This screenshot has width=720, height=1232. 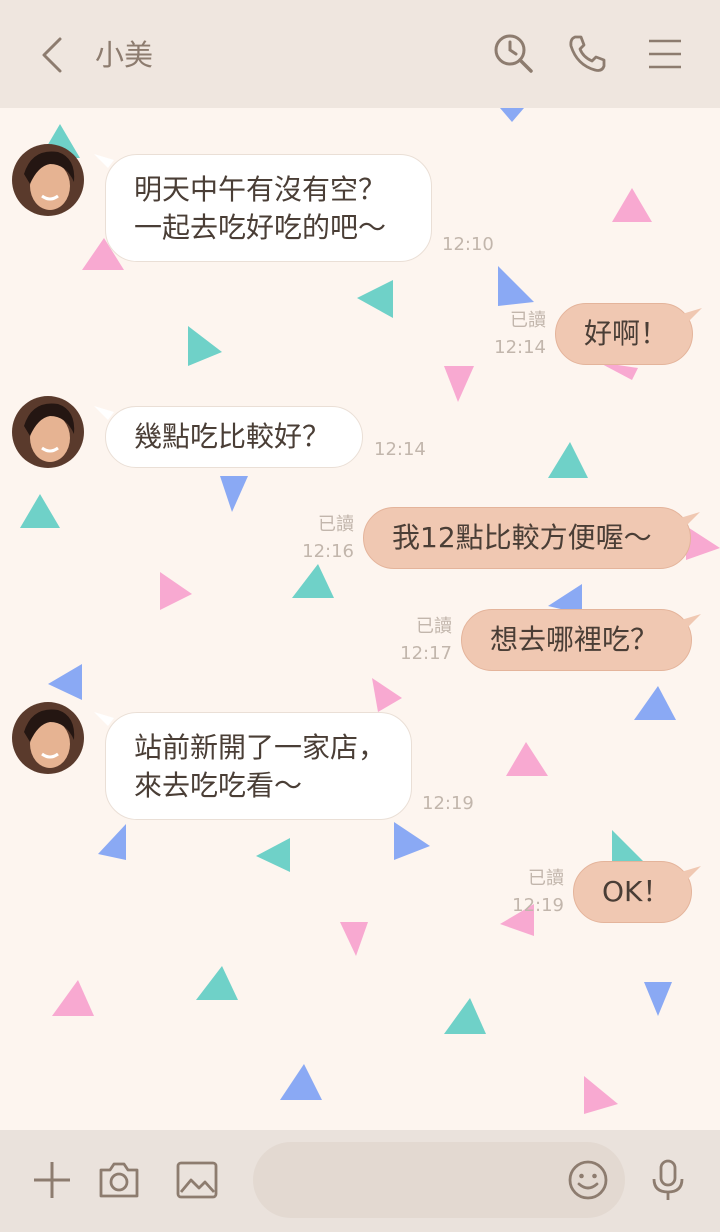 I want to click on message-time: 12:10, so click(x=468, y=244).